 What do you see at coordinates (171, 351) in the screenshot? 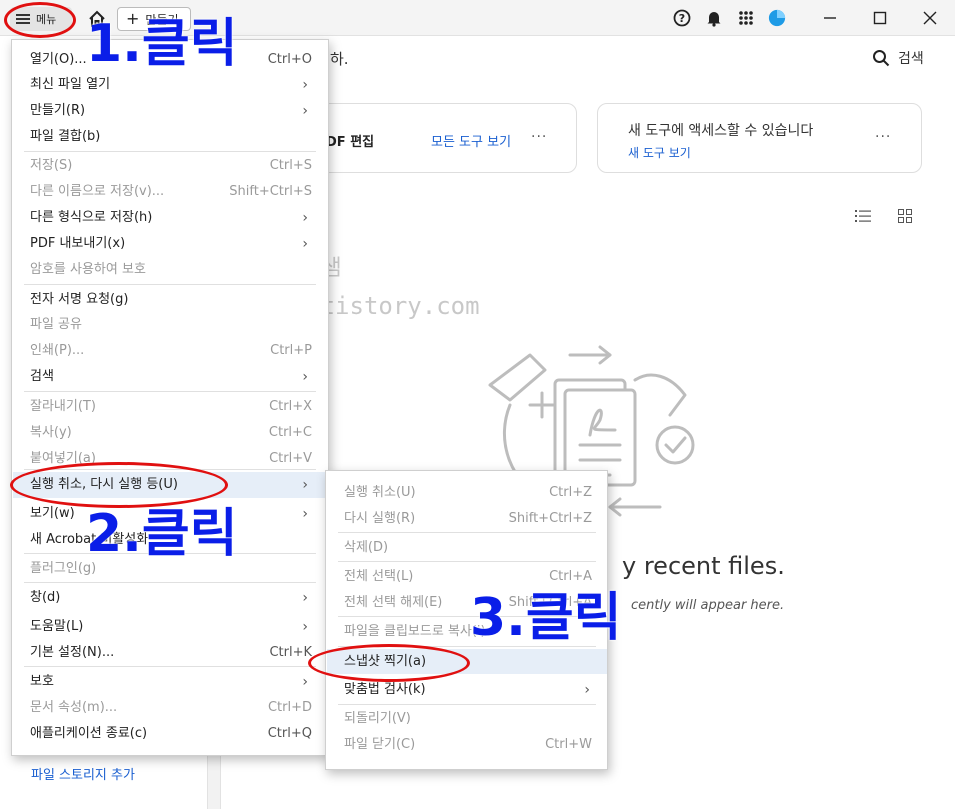
I see `menu-item: 인쇄(P)... Ctrl+P` at bounding box center [171, 351].